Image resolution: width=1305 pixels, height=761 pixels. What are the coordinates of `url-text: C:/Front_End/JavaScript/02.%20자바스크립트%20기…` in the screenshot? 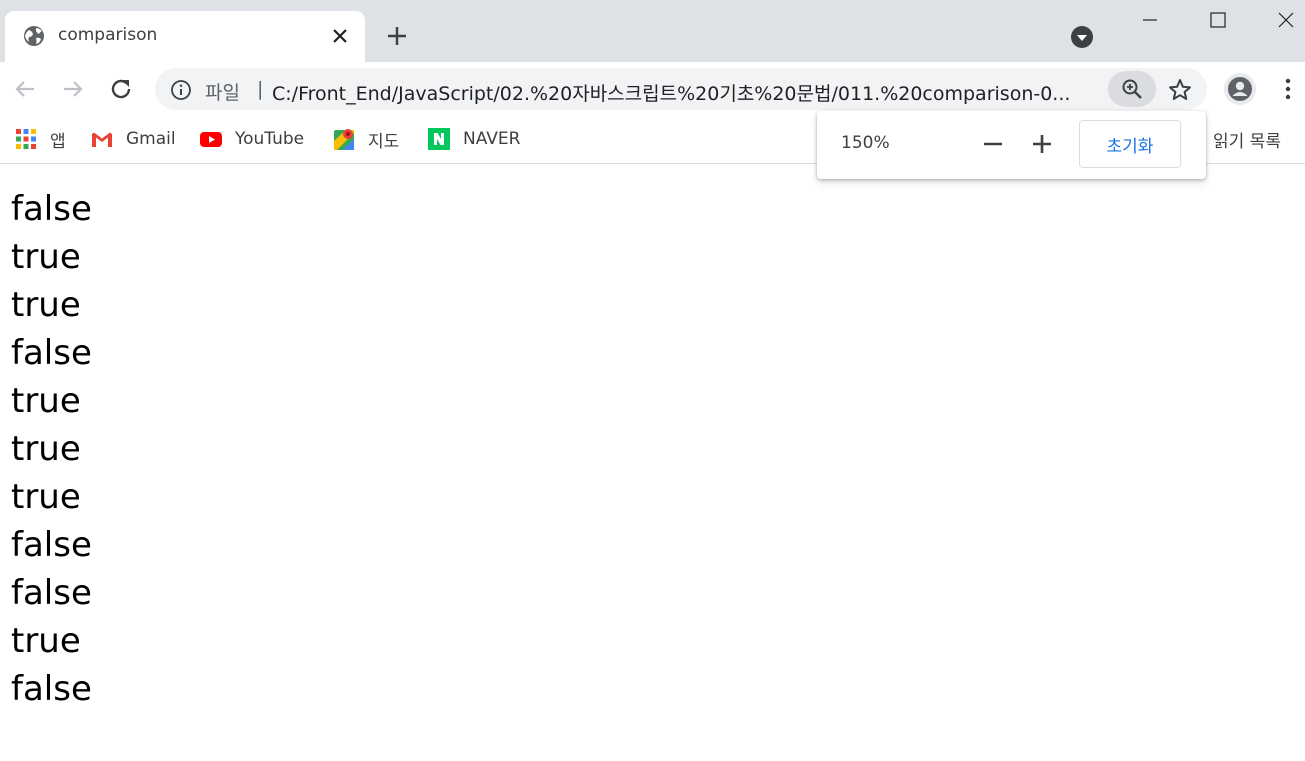 It's located at (687, 92).